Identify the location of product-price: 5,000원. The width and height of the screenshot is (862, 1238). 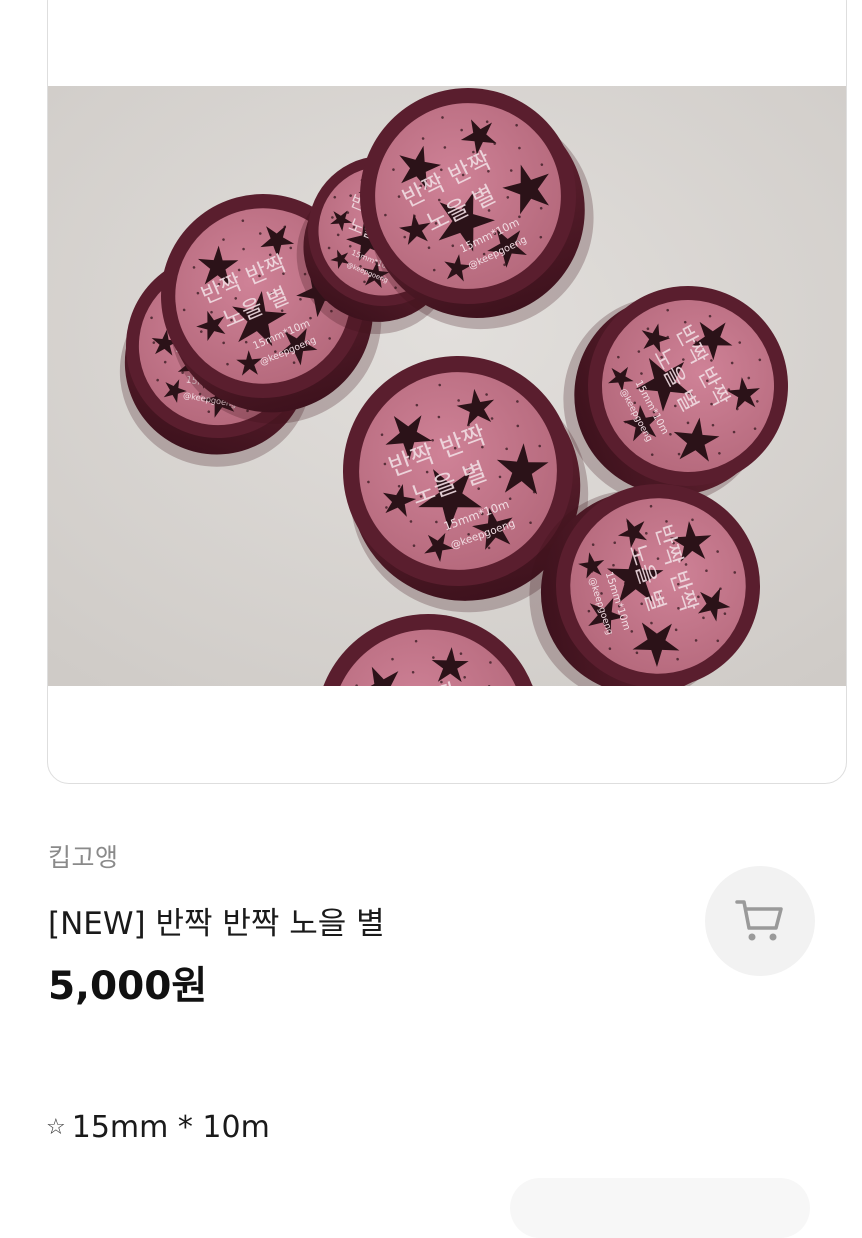
(128, 986).